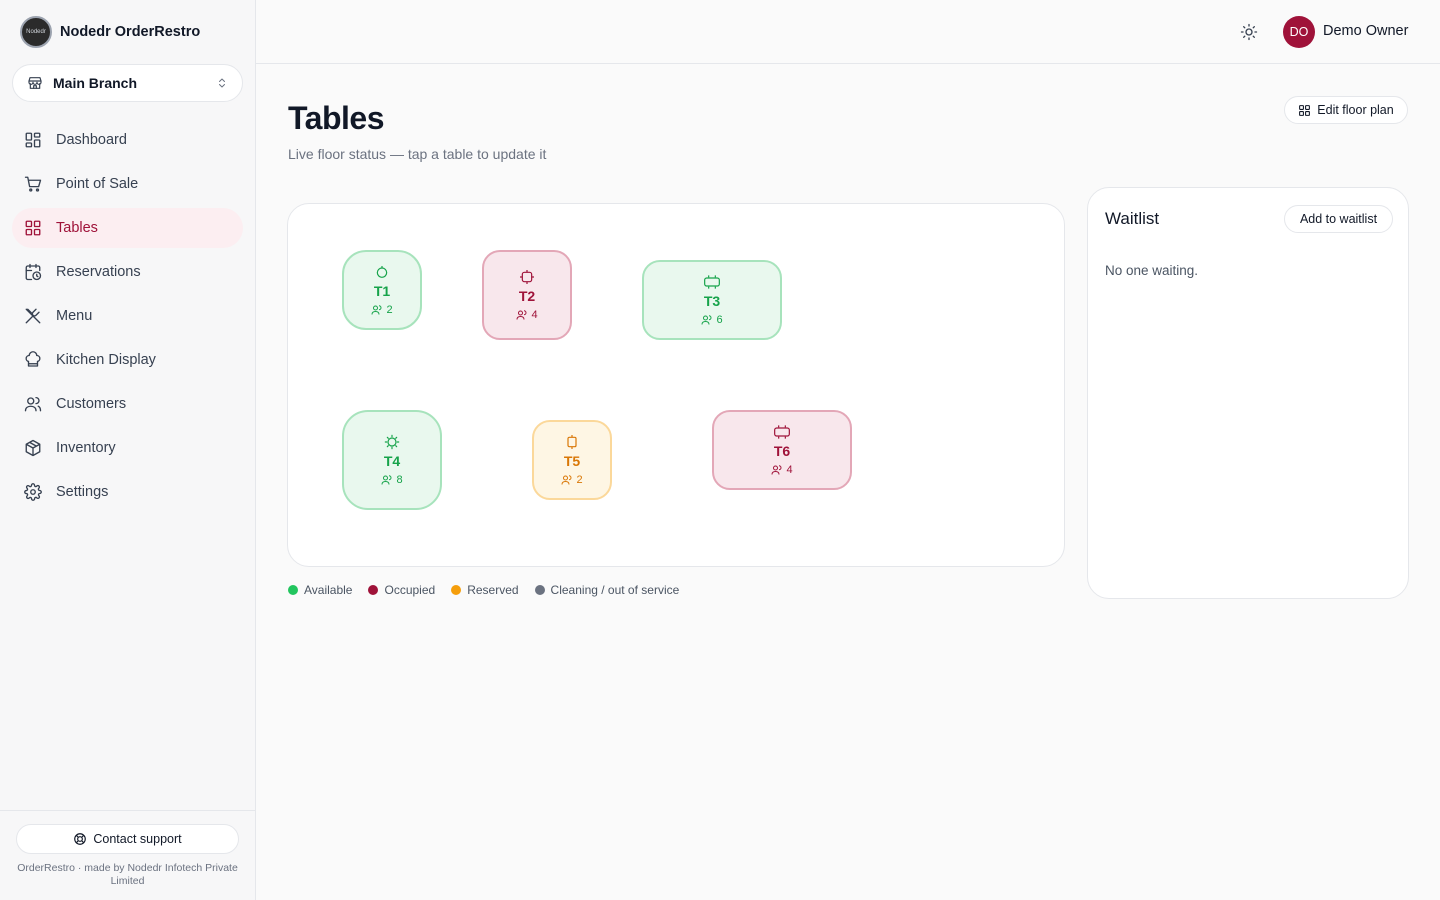 This screenshot has width=1440, height=900. What do you see at coordinates (33, 184) in the screenshot?
I see `cart-icon` at bounding box center [33, 184].